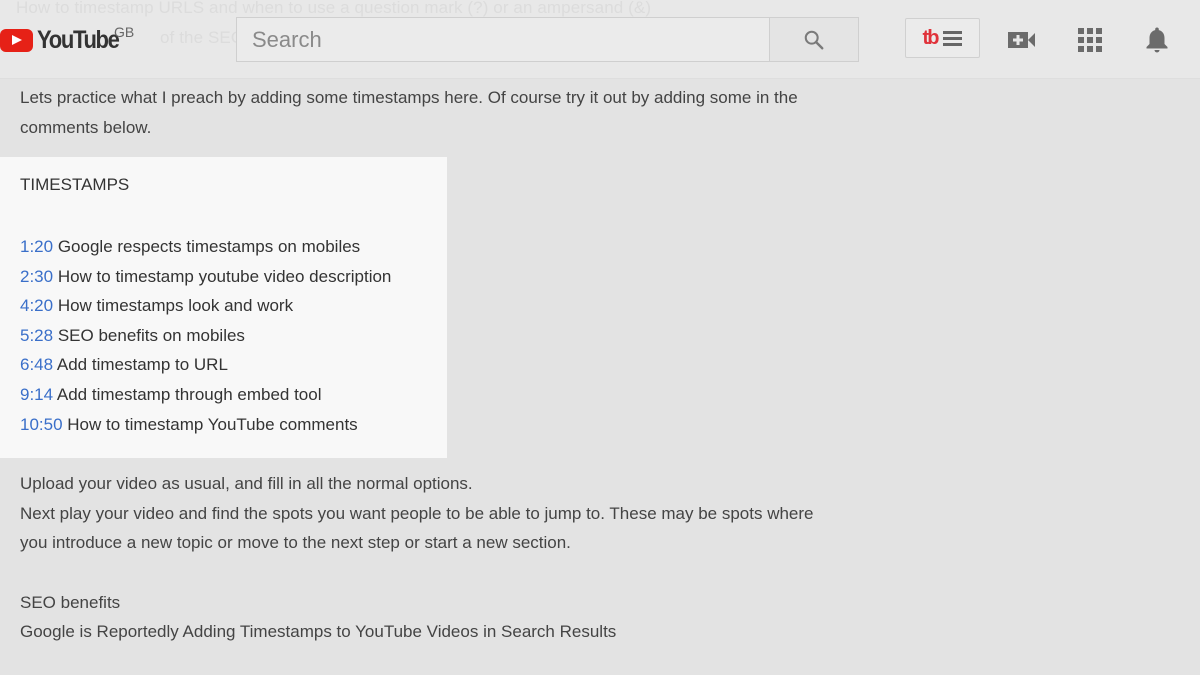 This screenshot has width=1200, height=675. What do you see at coordinates (70, 602) in the screenshot?
I see `seo-heading: SEO benefits` at bounding box center [70, 602].